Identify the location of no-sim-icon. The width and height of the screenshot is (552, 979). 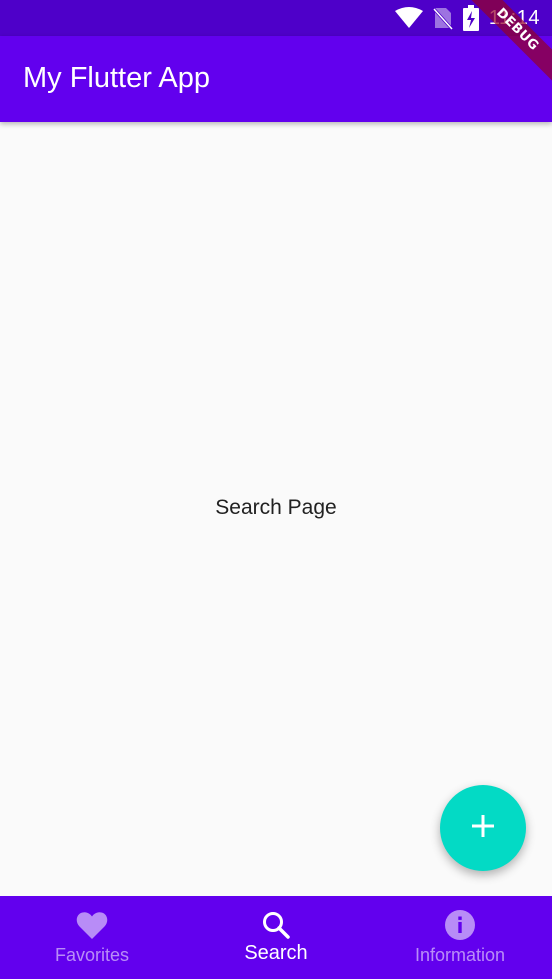
(442, 18).